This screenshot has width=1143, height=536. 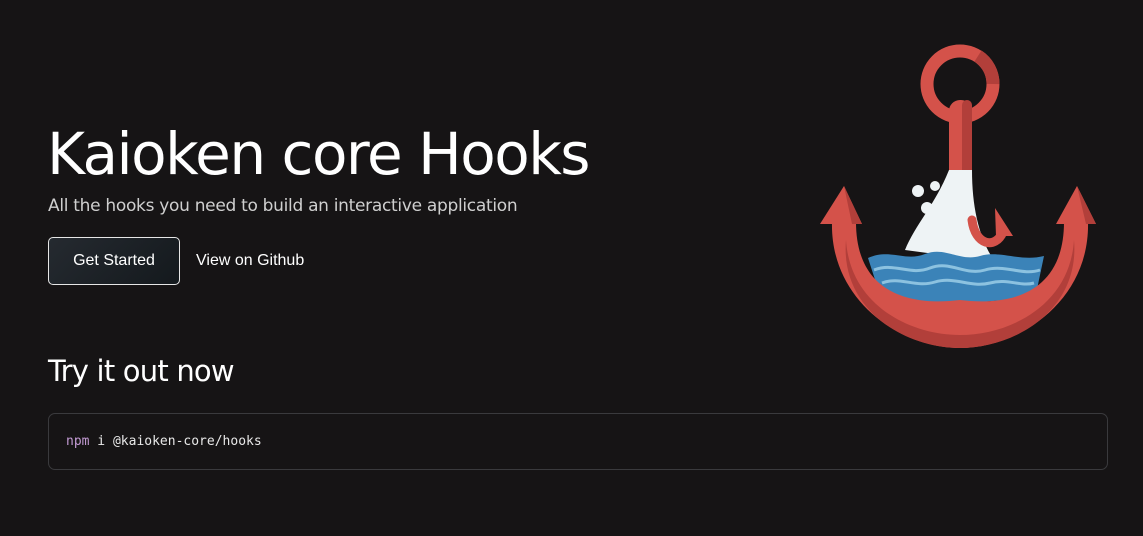 I want to click on try-it-out-heading: Try it out now, so click(x=141, y=371).